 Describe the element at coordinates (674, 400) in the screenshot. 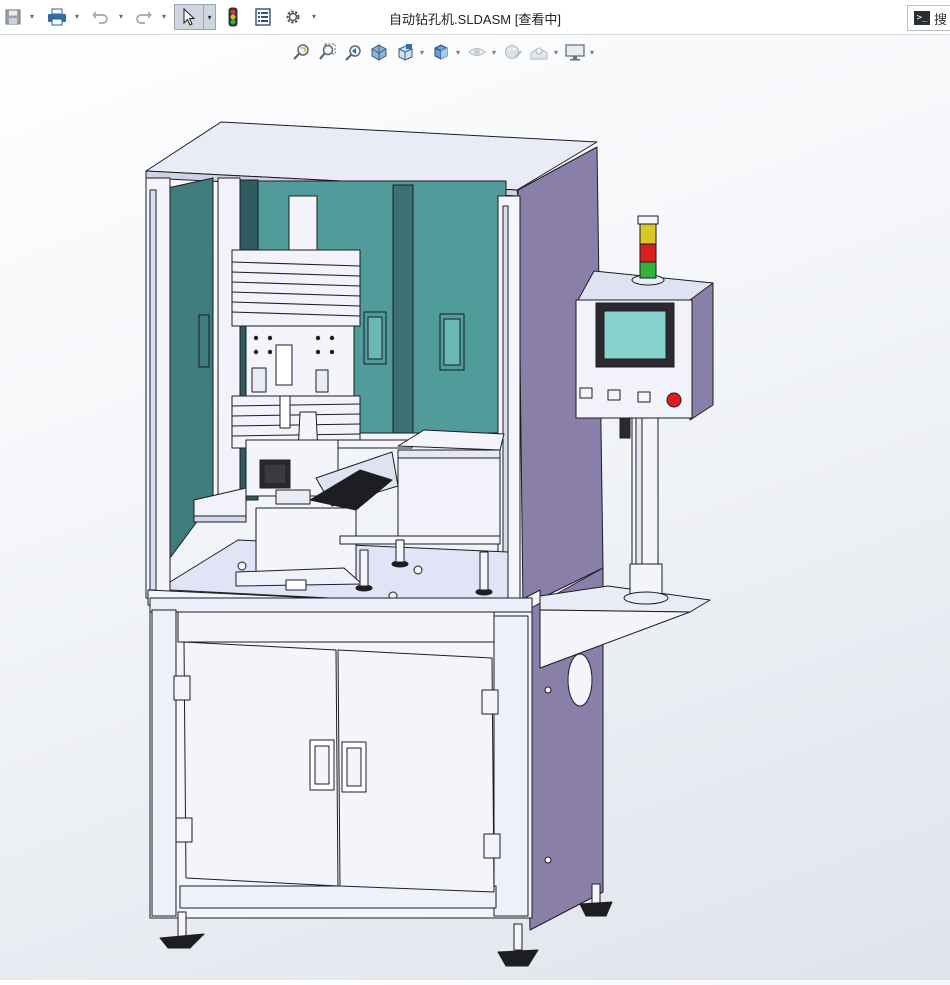

I see `emergency-stop-button` at that location.